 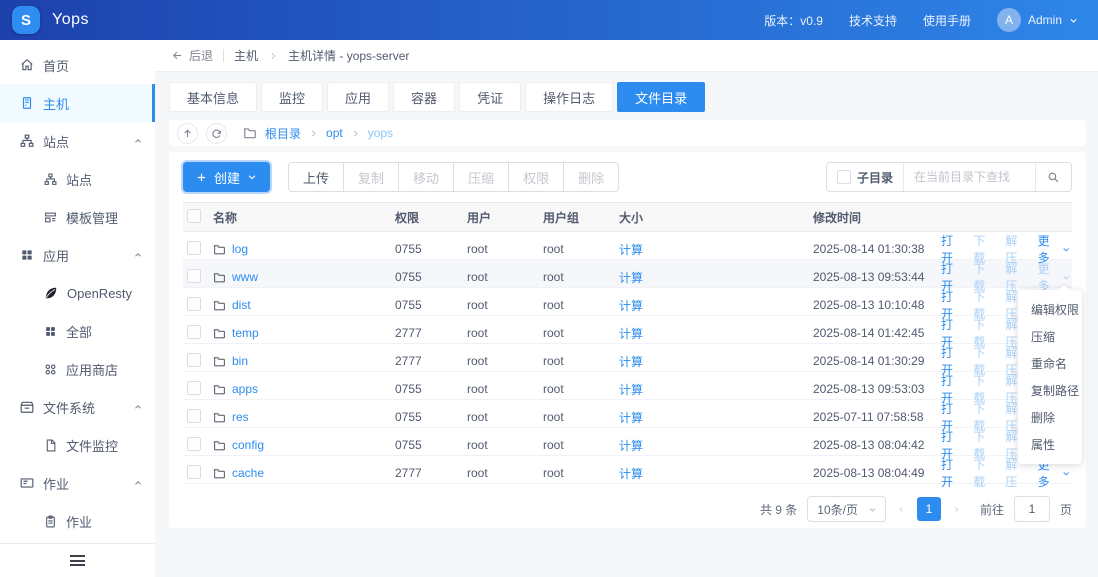 I want to click on refresh-button, so click(x=216, y=133).